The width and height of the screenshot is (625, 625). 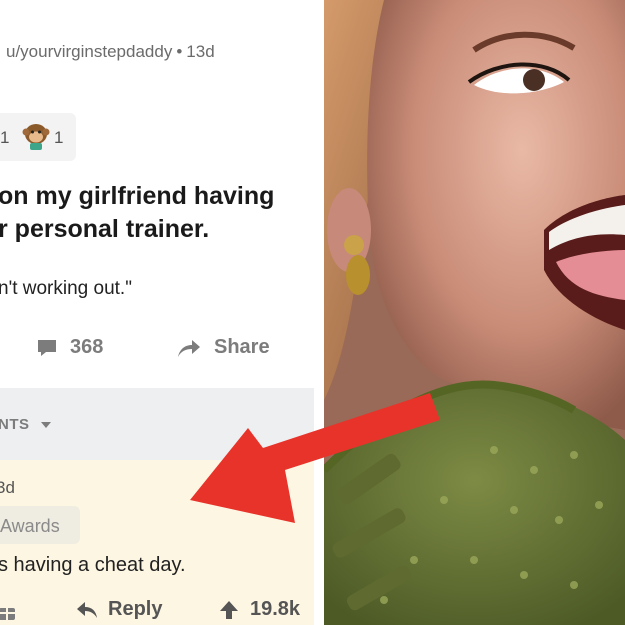 I want to click on post-meta: u/yourvirginstepdaddy • 13d, so click(x=110, y=52).